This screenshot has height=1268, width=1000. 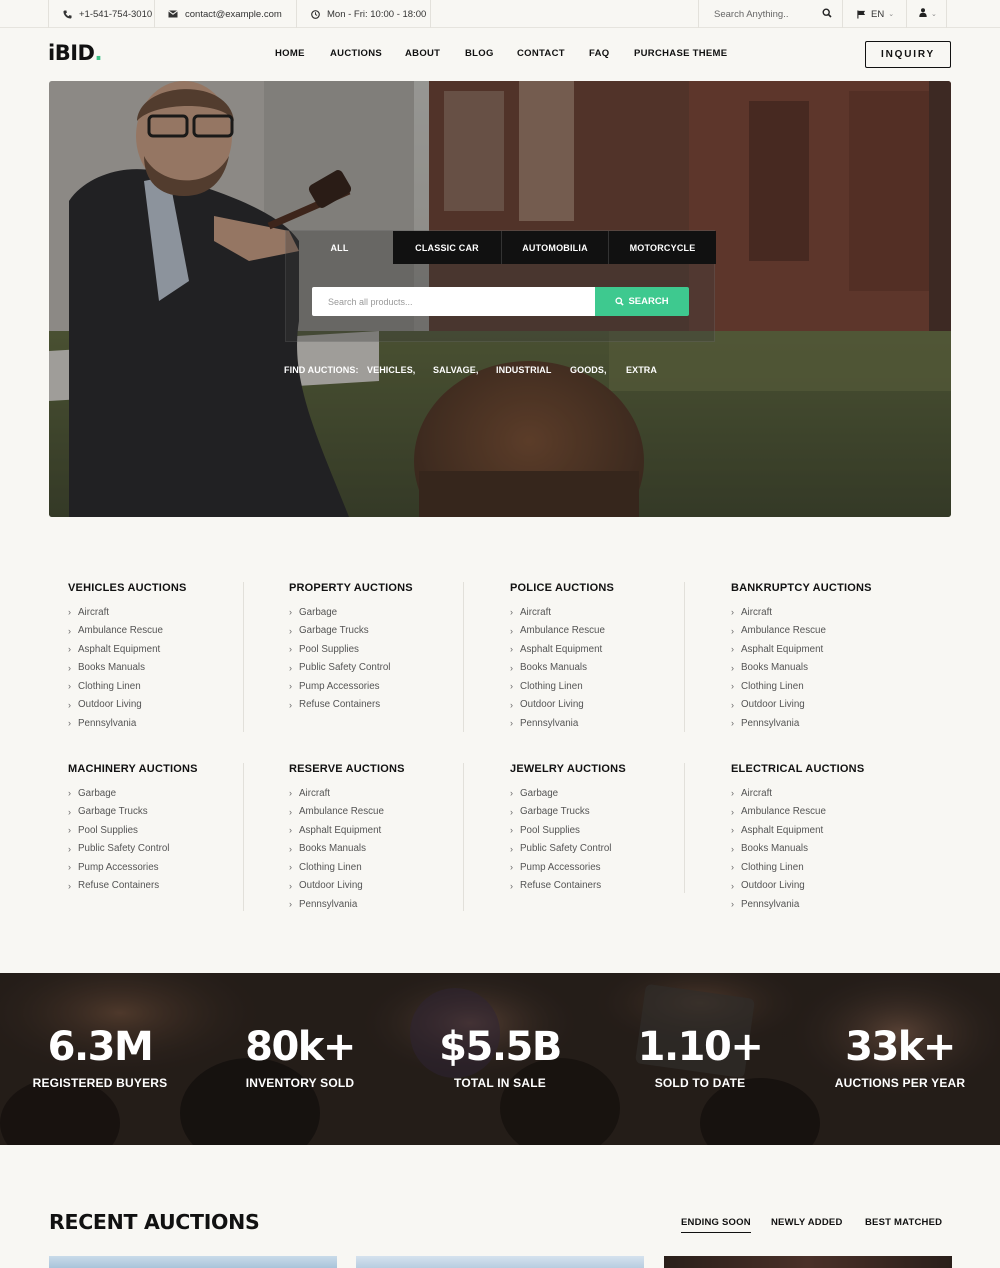 I want to click on tab-ending-soon: ENDING SOON, so click(x=716, y=1225).